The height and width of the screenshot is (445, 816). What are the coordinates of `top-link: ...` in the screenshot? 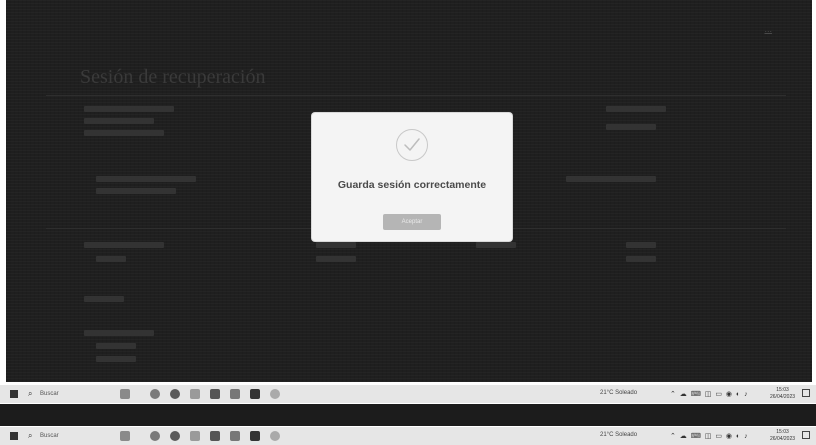 It's located at (768, 29).